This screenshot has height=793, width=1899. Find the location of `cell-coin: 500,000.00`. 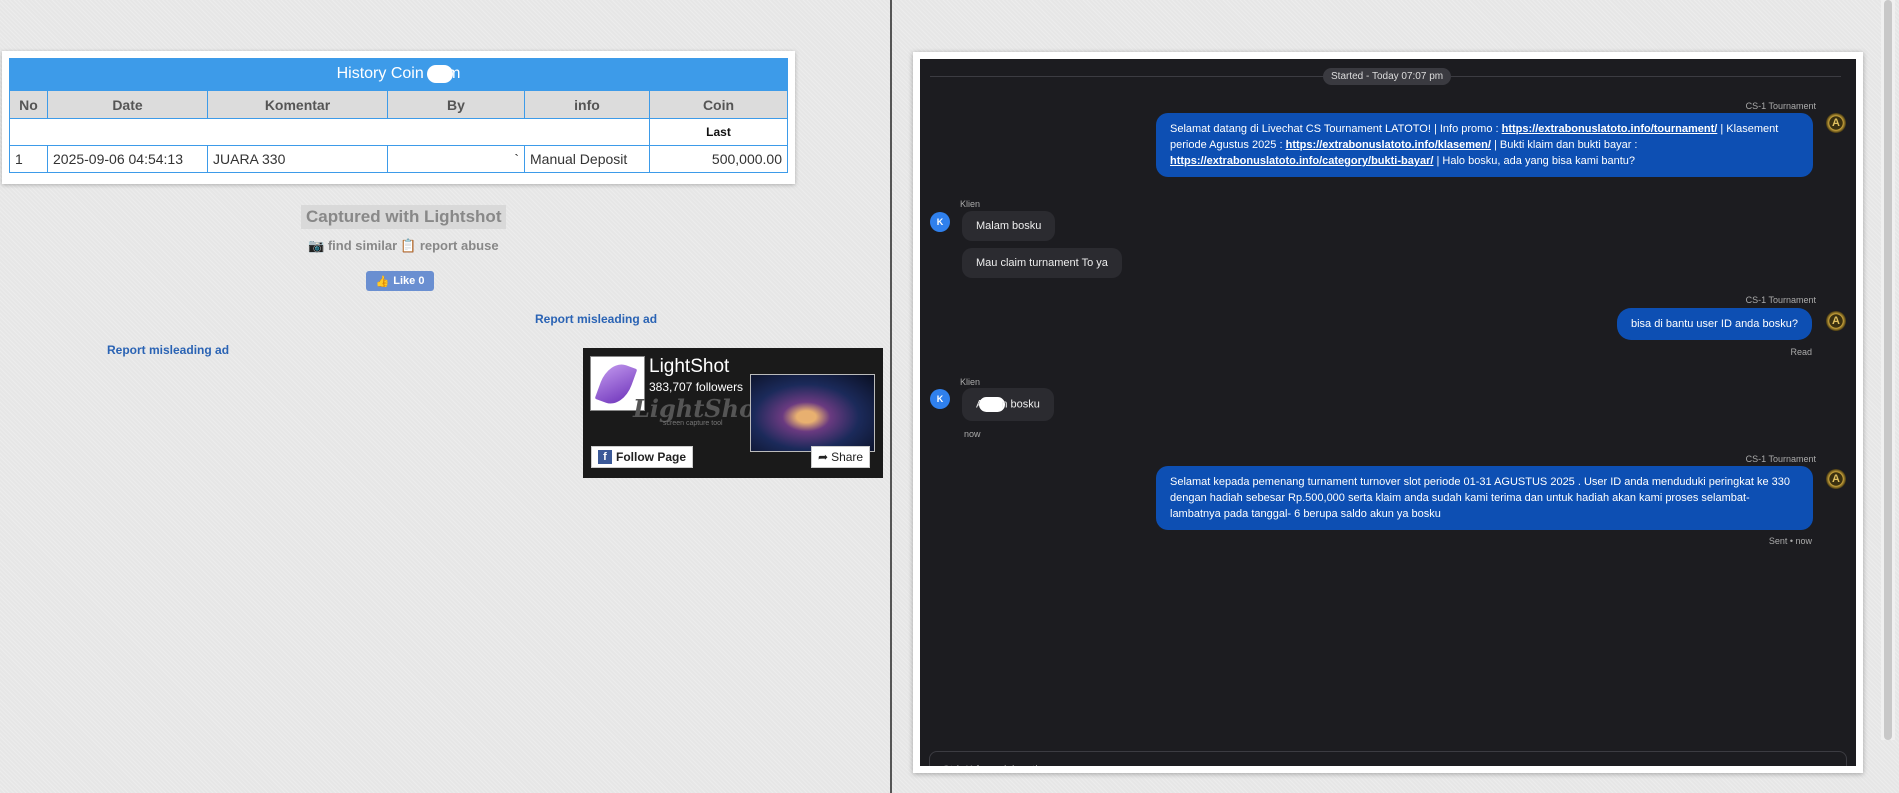

cell-coin: 500,000.00 is located at coordinates (718, 159).